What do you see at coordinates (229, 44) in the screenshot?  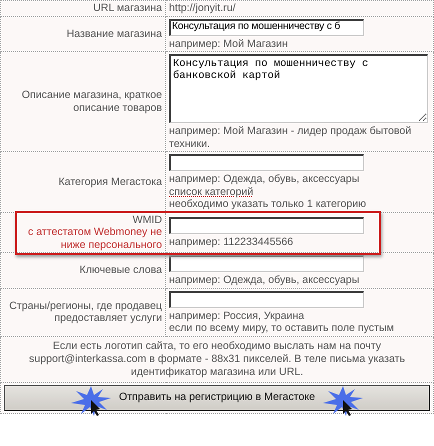 I see `hint-text: например: Мой Магазин` at bounding box center [229, 44].